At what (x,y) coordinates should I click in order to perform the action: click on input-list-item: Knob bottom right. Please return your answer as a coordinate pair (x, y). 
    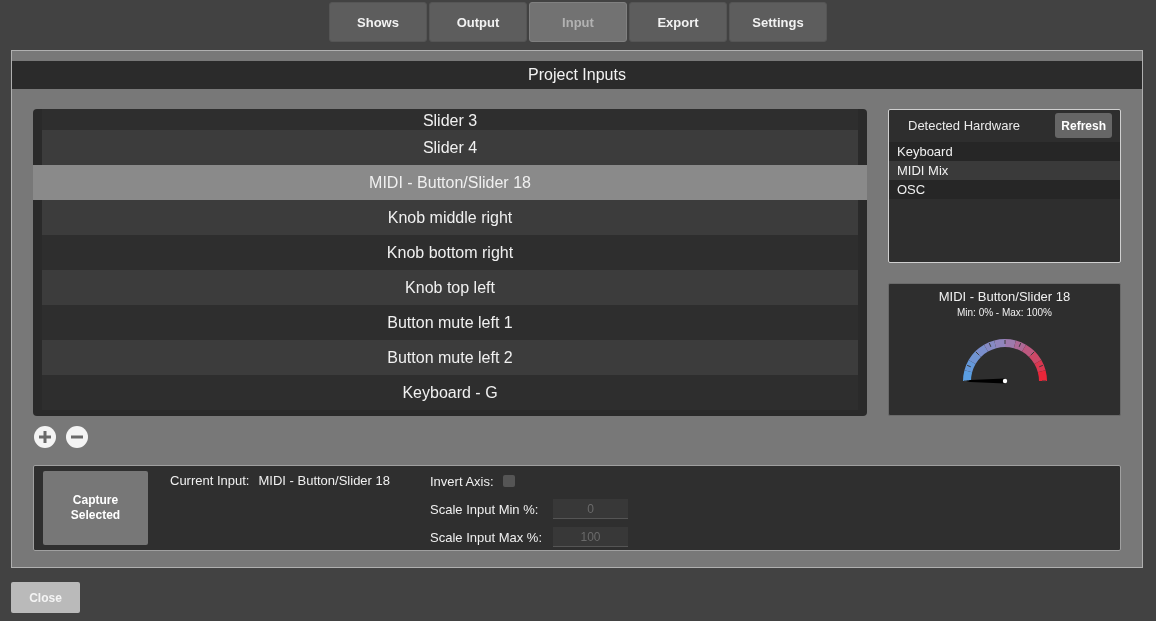
    Looking at the image, I should click on (450, 252).